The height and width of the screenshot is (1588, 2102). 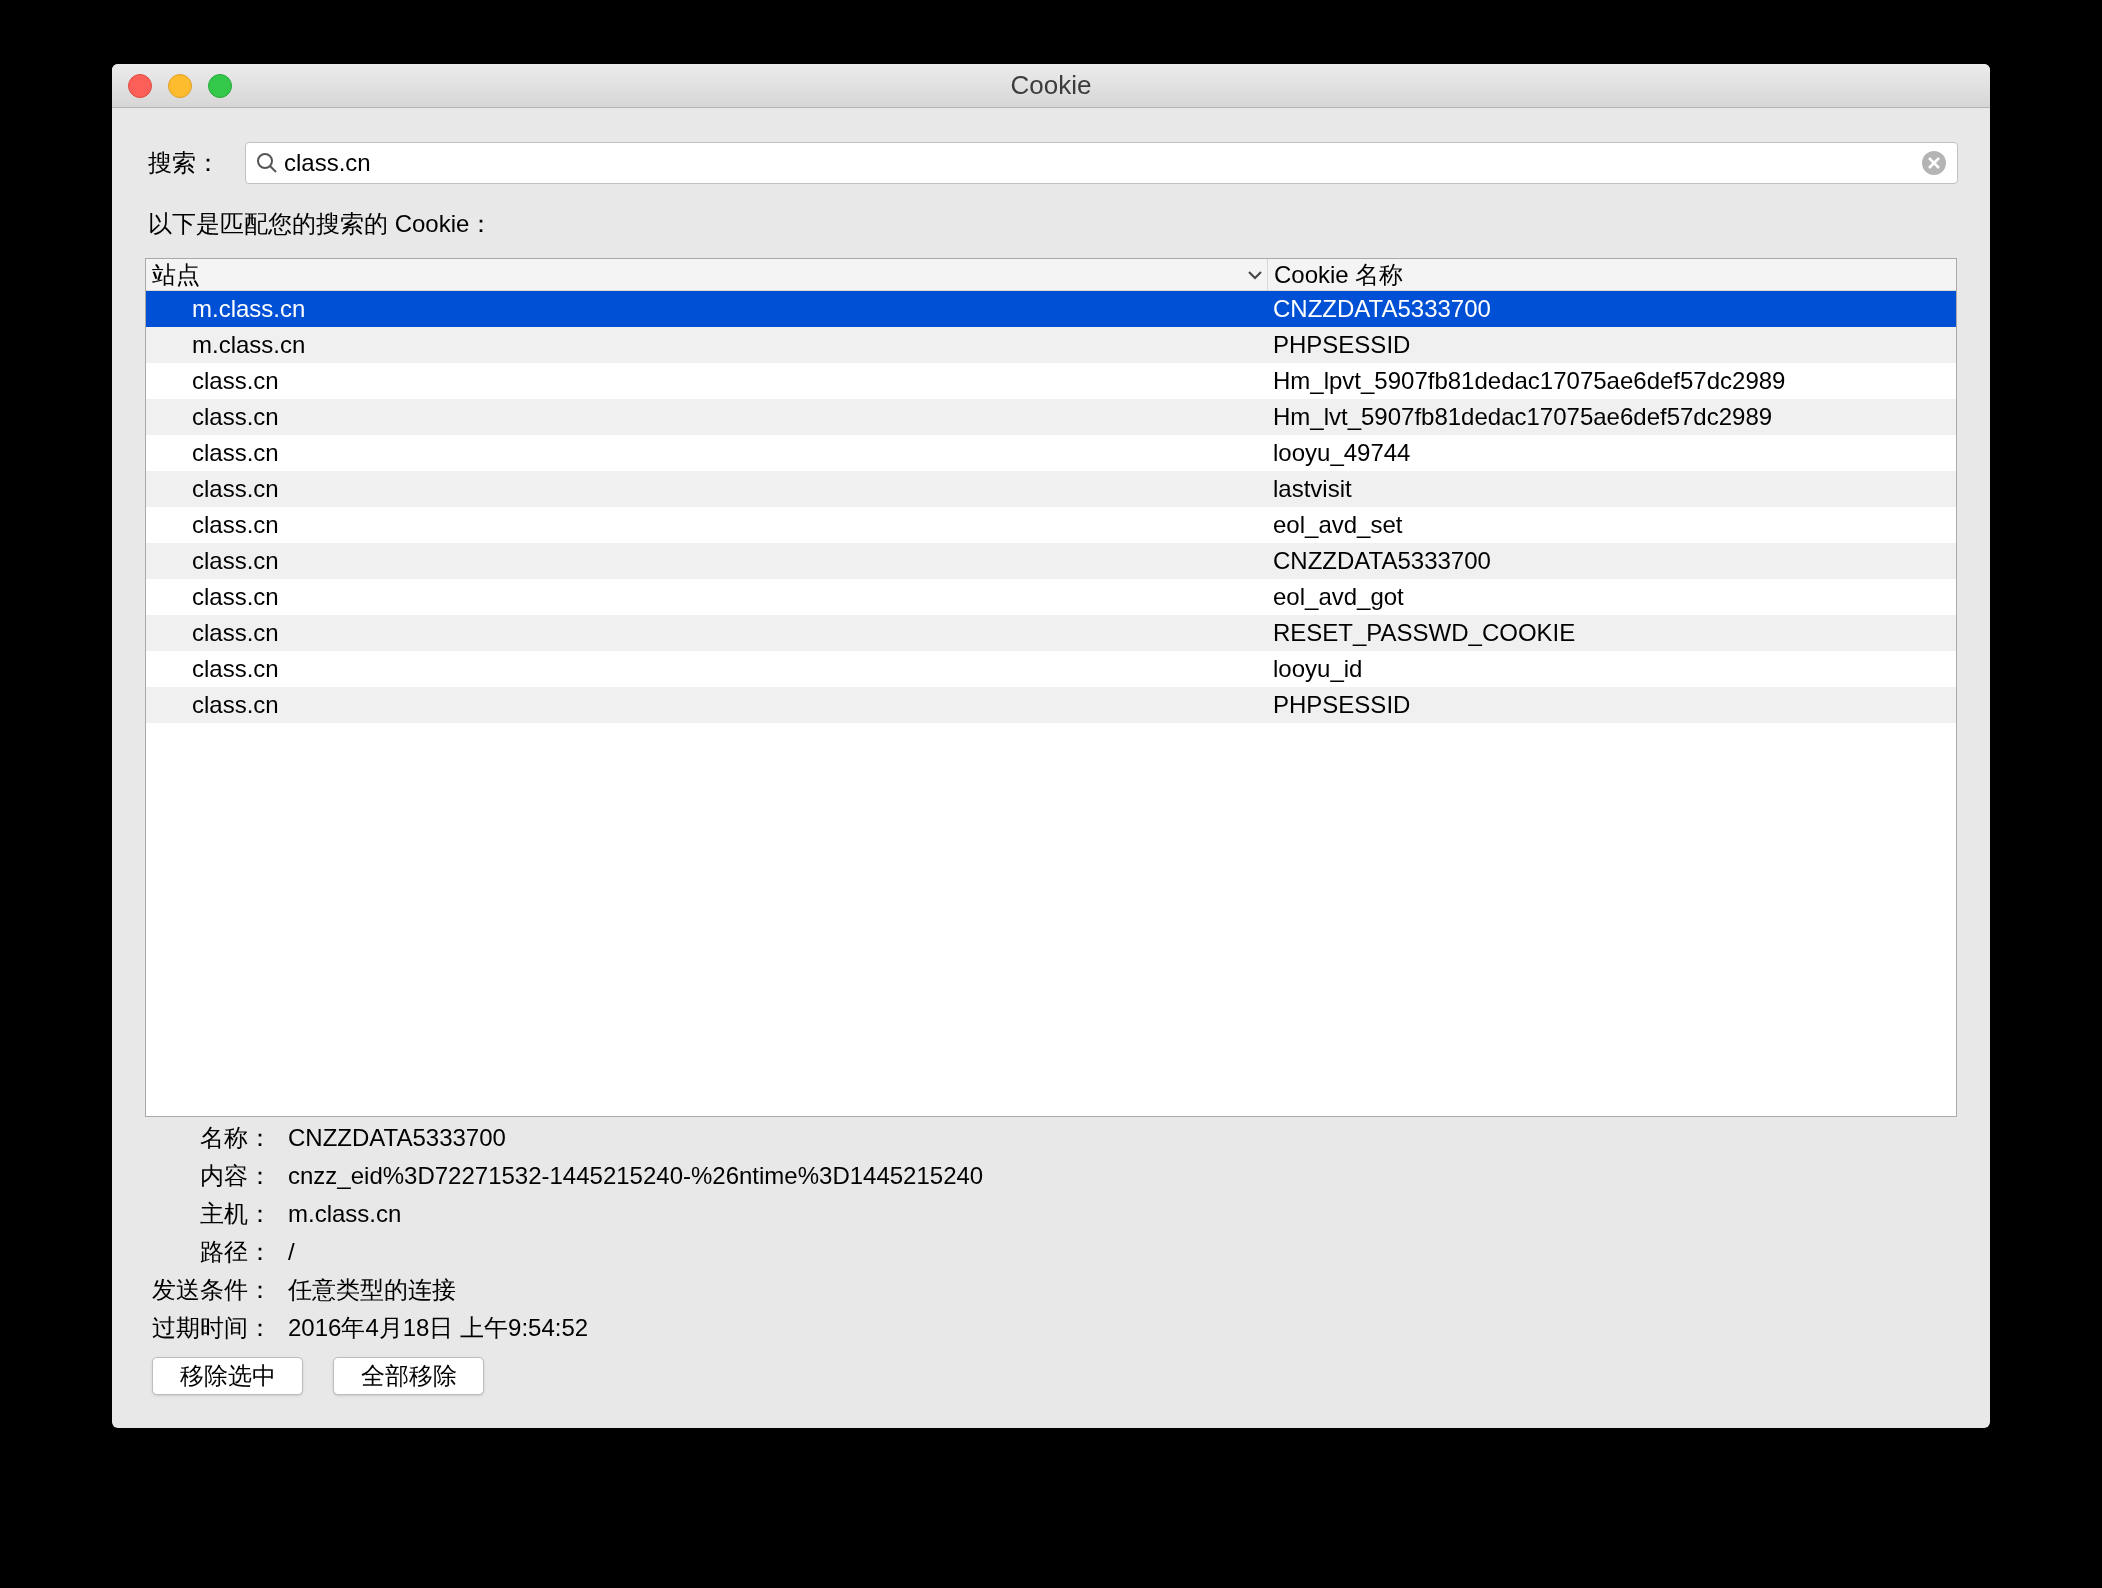 What do you see at coordinates (1051, 85) in the screenshot?
I see `window-title: Cookie` at bounding box center [1051, 85].